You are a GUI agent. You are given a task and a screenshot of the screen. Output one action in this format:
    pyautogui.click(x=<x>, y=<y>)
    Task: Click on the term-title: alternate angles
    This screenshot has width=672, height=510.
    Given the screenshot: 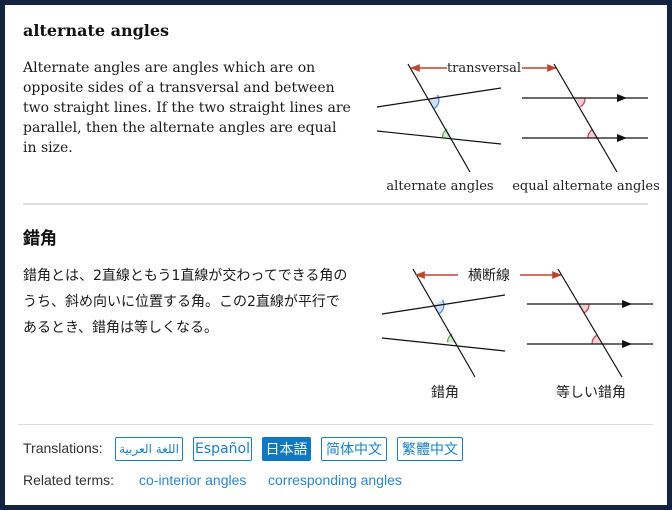 What is the action you would take?
    pyautogui.click(x=96, y=30)
    